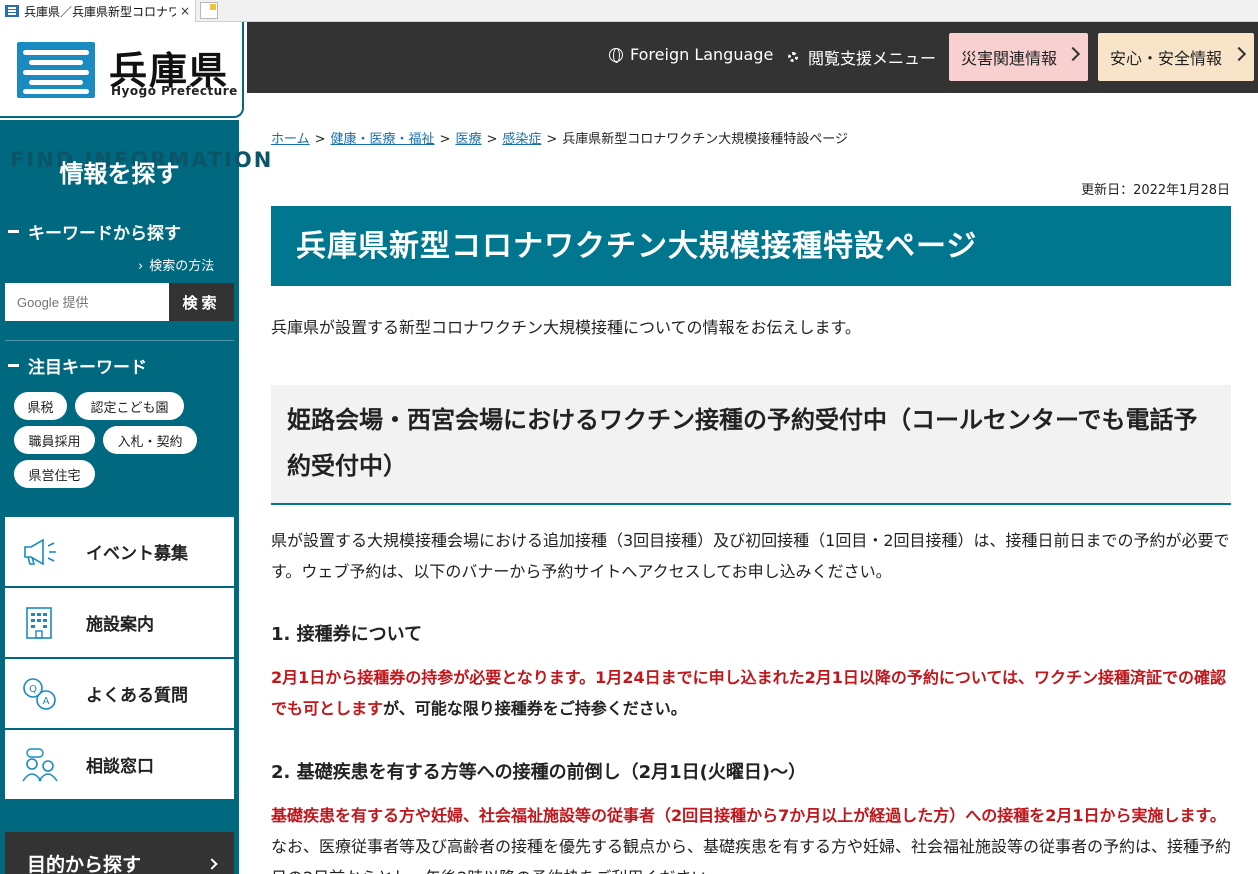  Describe the element at coordinates (87, 302) in the screenshot. I see `search-input` at that location.